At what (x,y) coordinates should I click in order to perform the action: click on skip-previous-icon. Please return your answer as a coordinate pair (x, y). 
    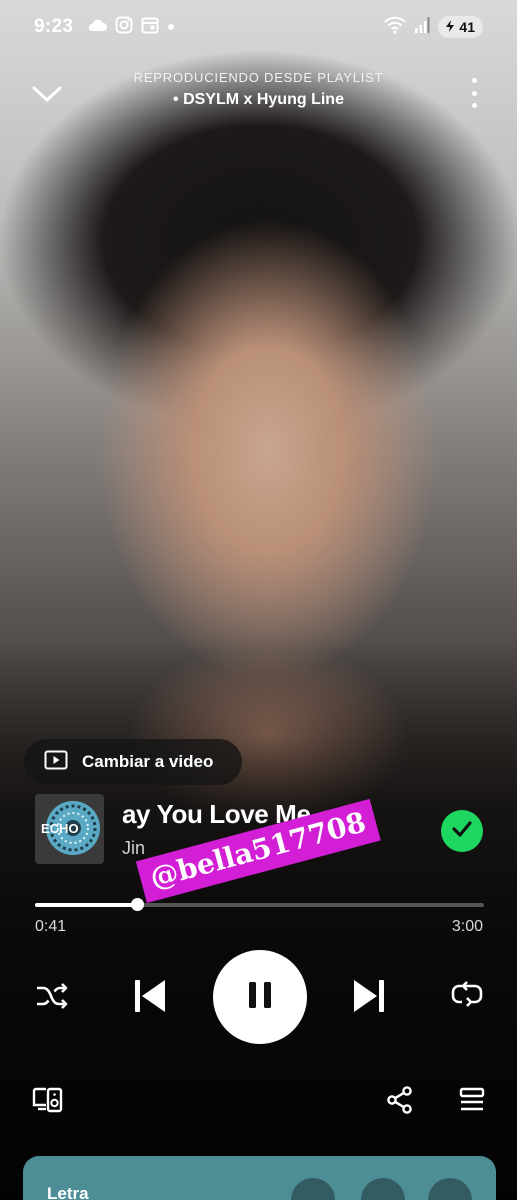
    Looking at the image, I should click on (150, 998).